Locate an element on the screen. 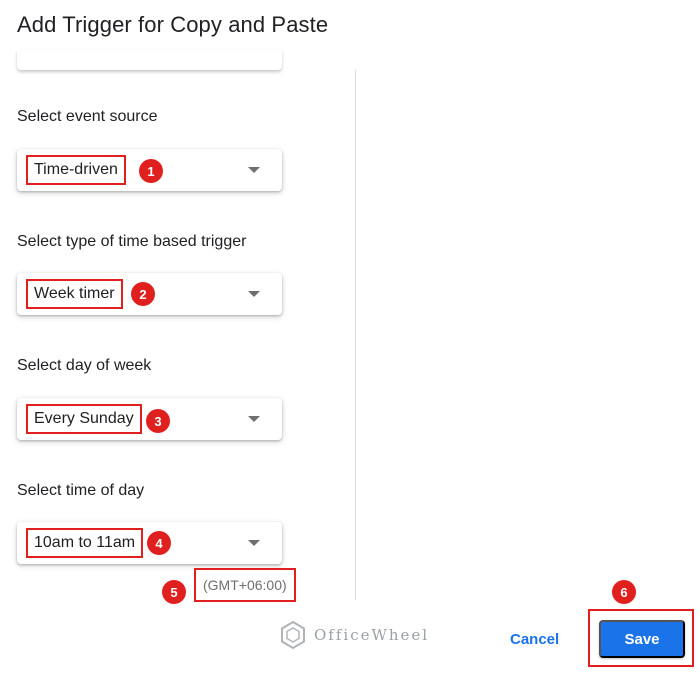 The width and height of the screenshot is (700, 676). dialog-title: Add Trigger for Copy and Paste is located at coordinates (173, 24).